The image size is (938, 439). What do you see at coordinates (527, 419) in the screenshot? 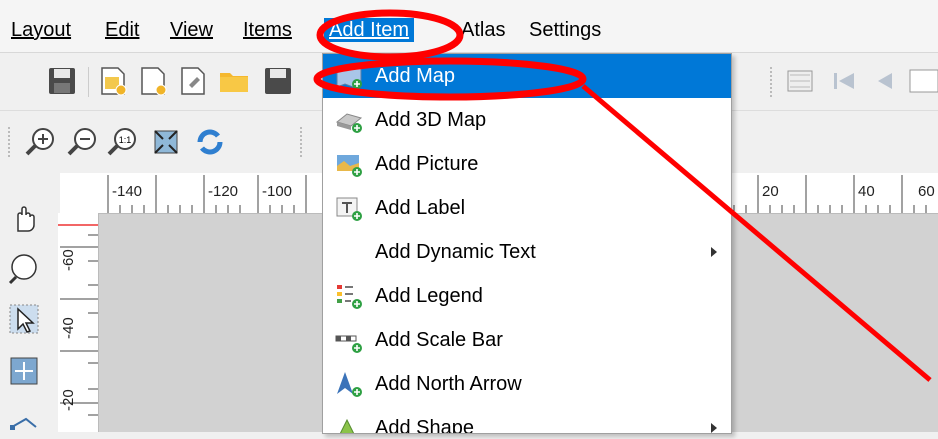
I see `menu-add-shape: Add Shape` at bounding box center [527, 419].